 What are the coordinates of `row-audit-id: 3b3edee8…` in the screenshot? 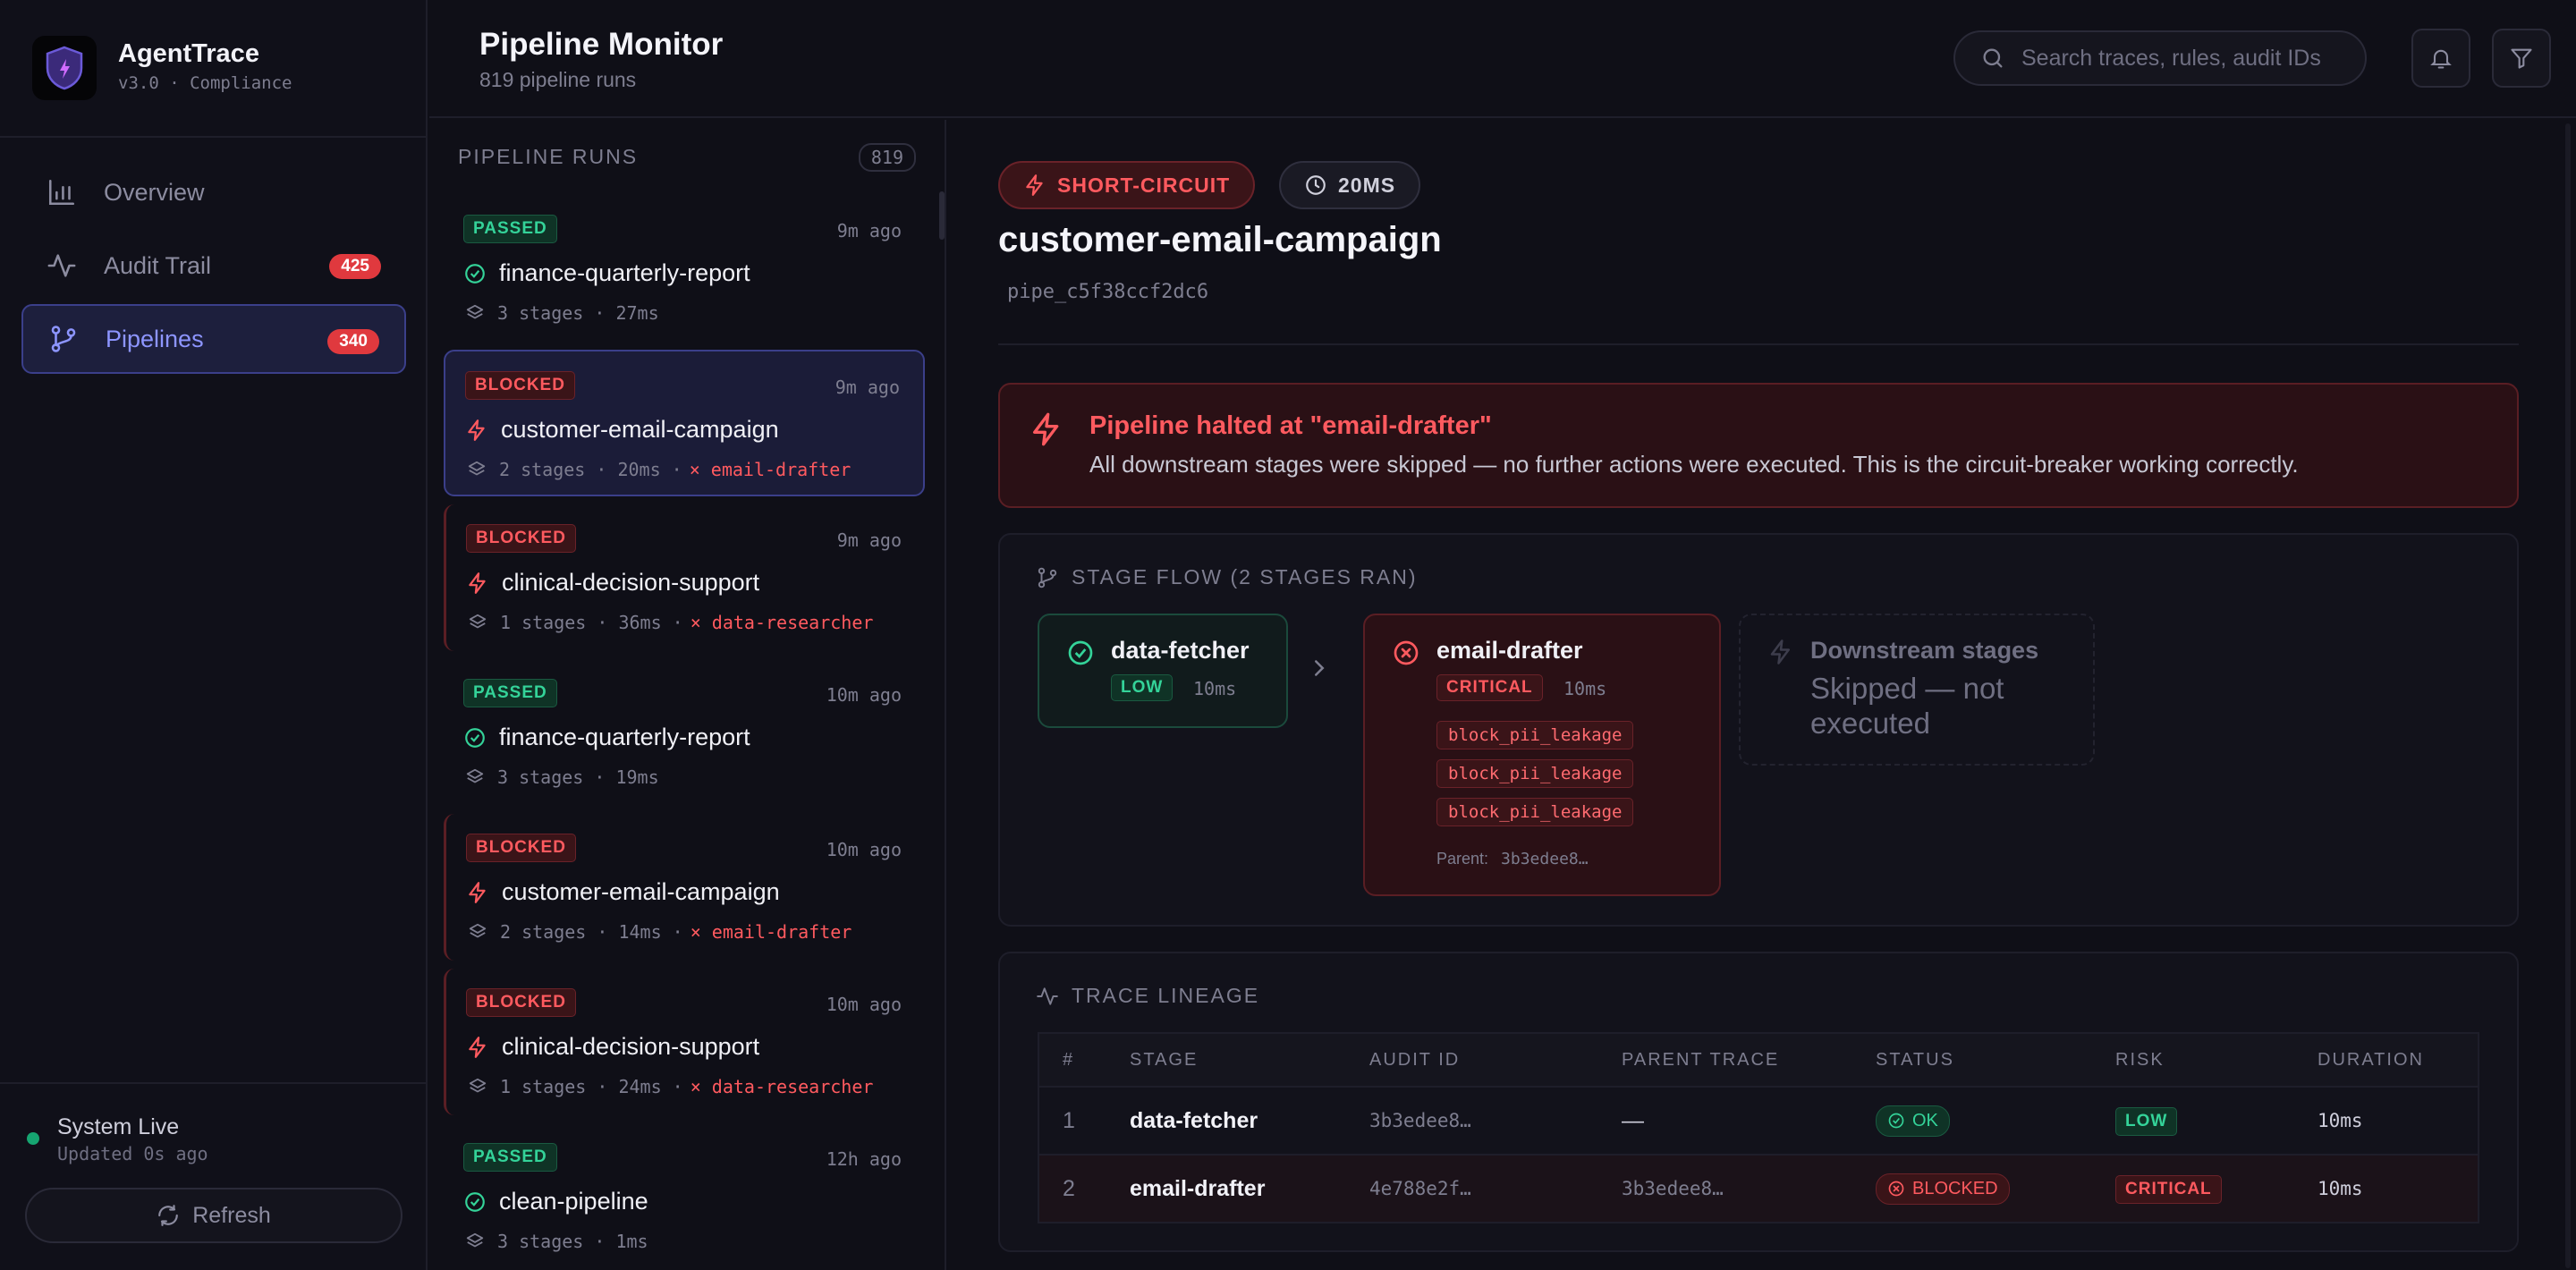 It's located at (1472, 1121).